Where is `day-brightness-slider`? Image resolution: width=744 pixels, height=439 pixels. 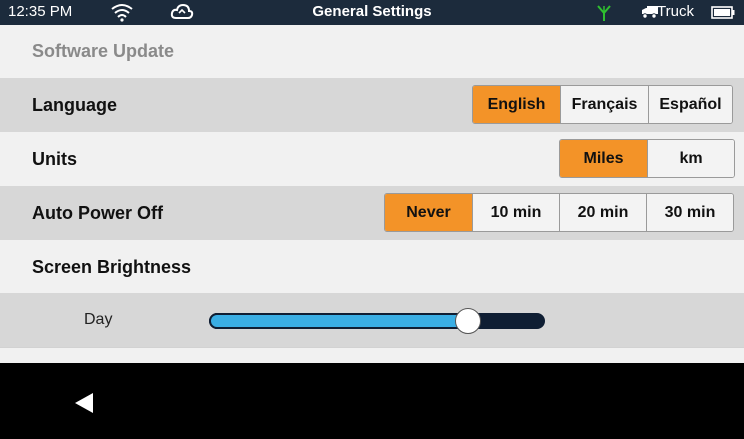
day-brightness-slider is located at coordinates (377, 321).